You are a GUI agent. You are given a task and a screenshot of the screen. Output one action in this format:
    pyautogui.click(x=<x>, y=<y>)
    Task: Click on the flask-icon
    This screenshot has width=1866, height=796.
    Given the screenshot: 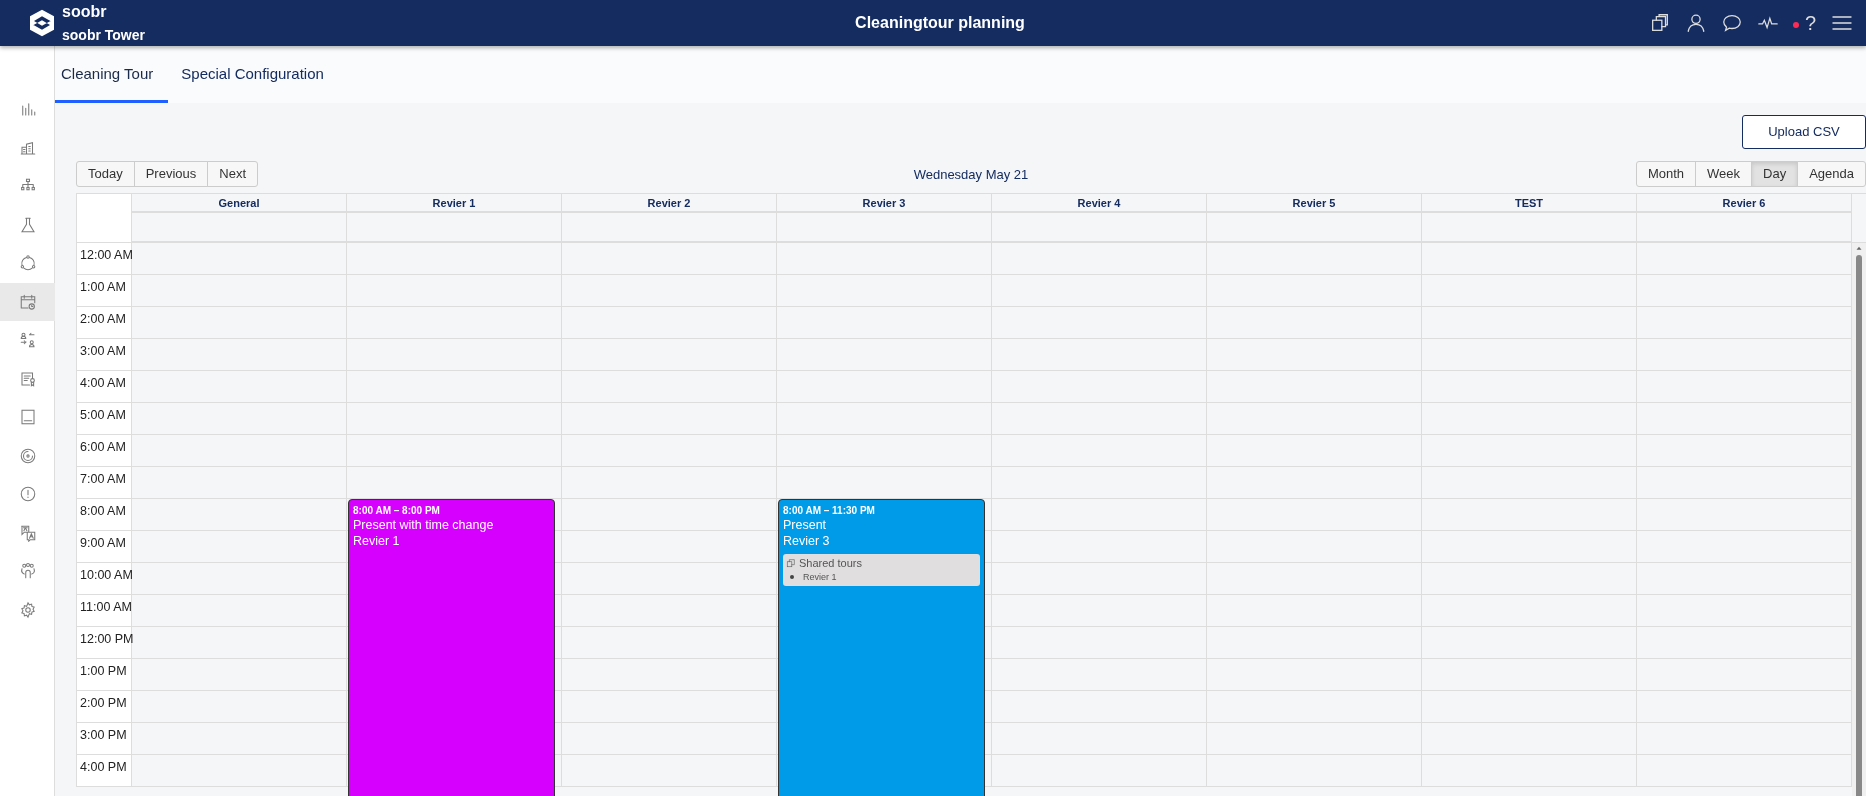 What is the action you would take?
    pyautogui.click(x=27, y=224)
    